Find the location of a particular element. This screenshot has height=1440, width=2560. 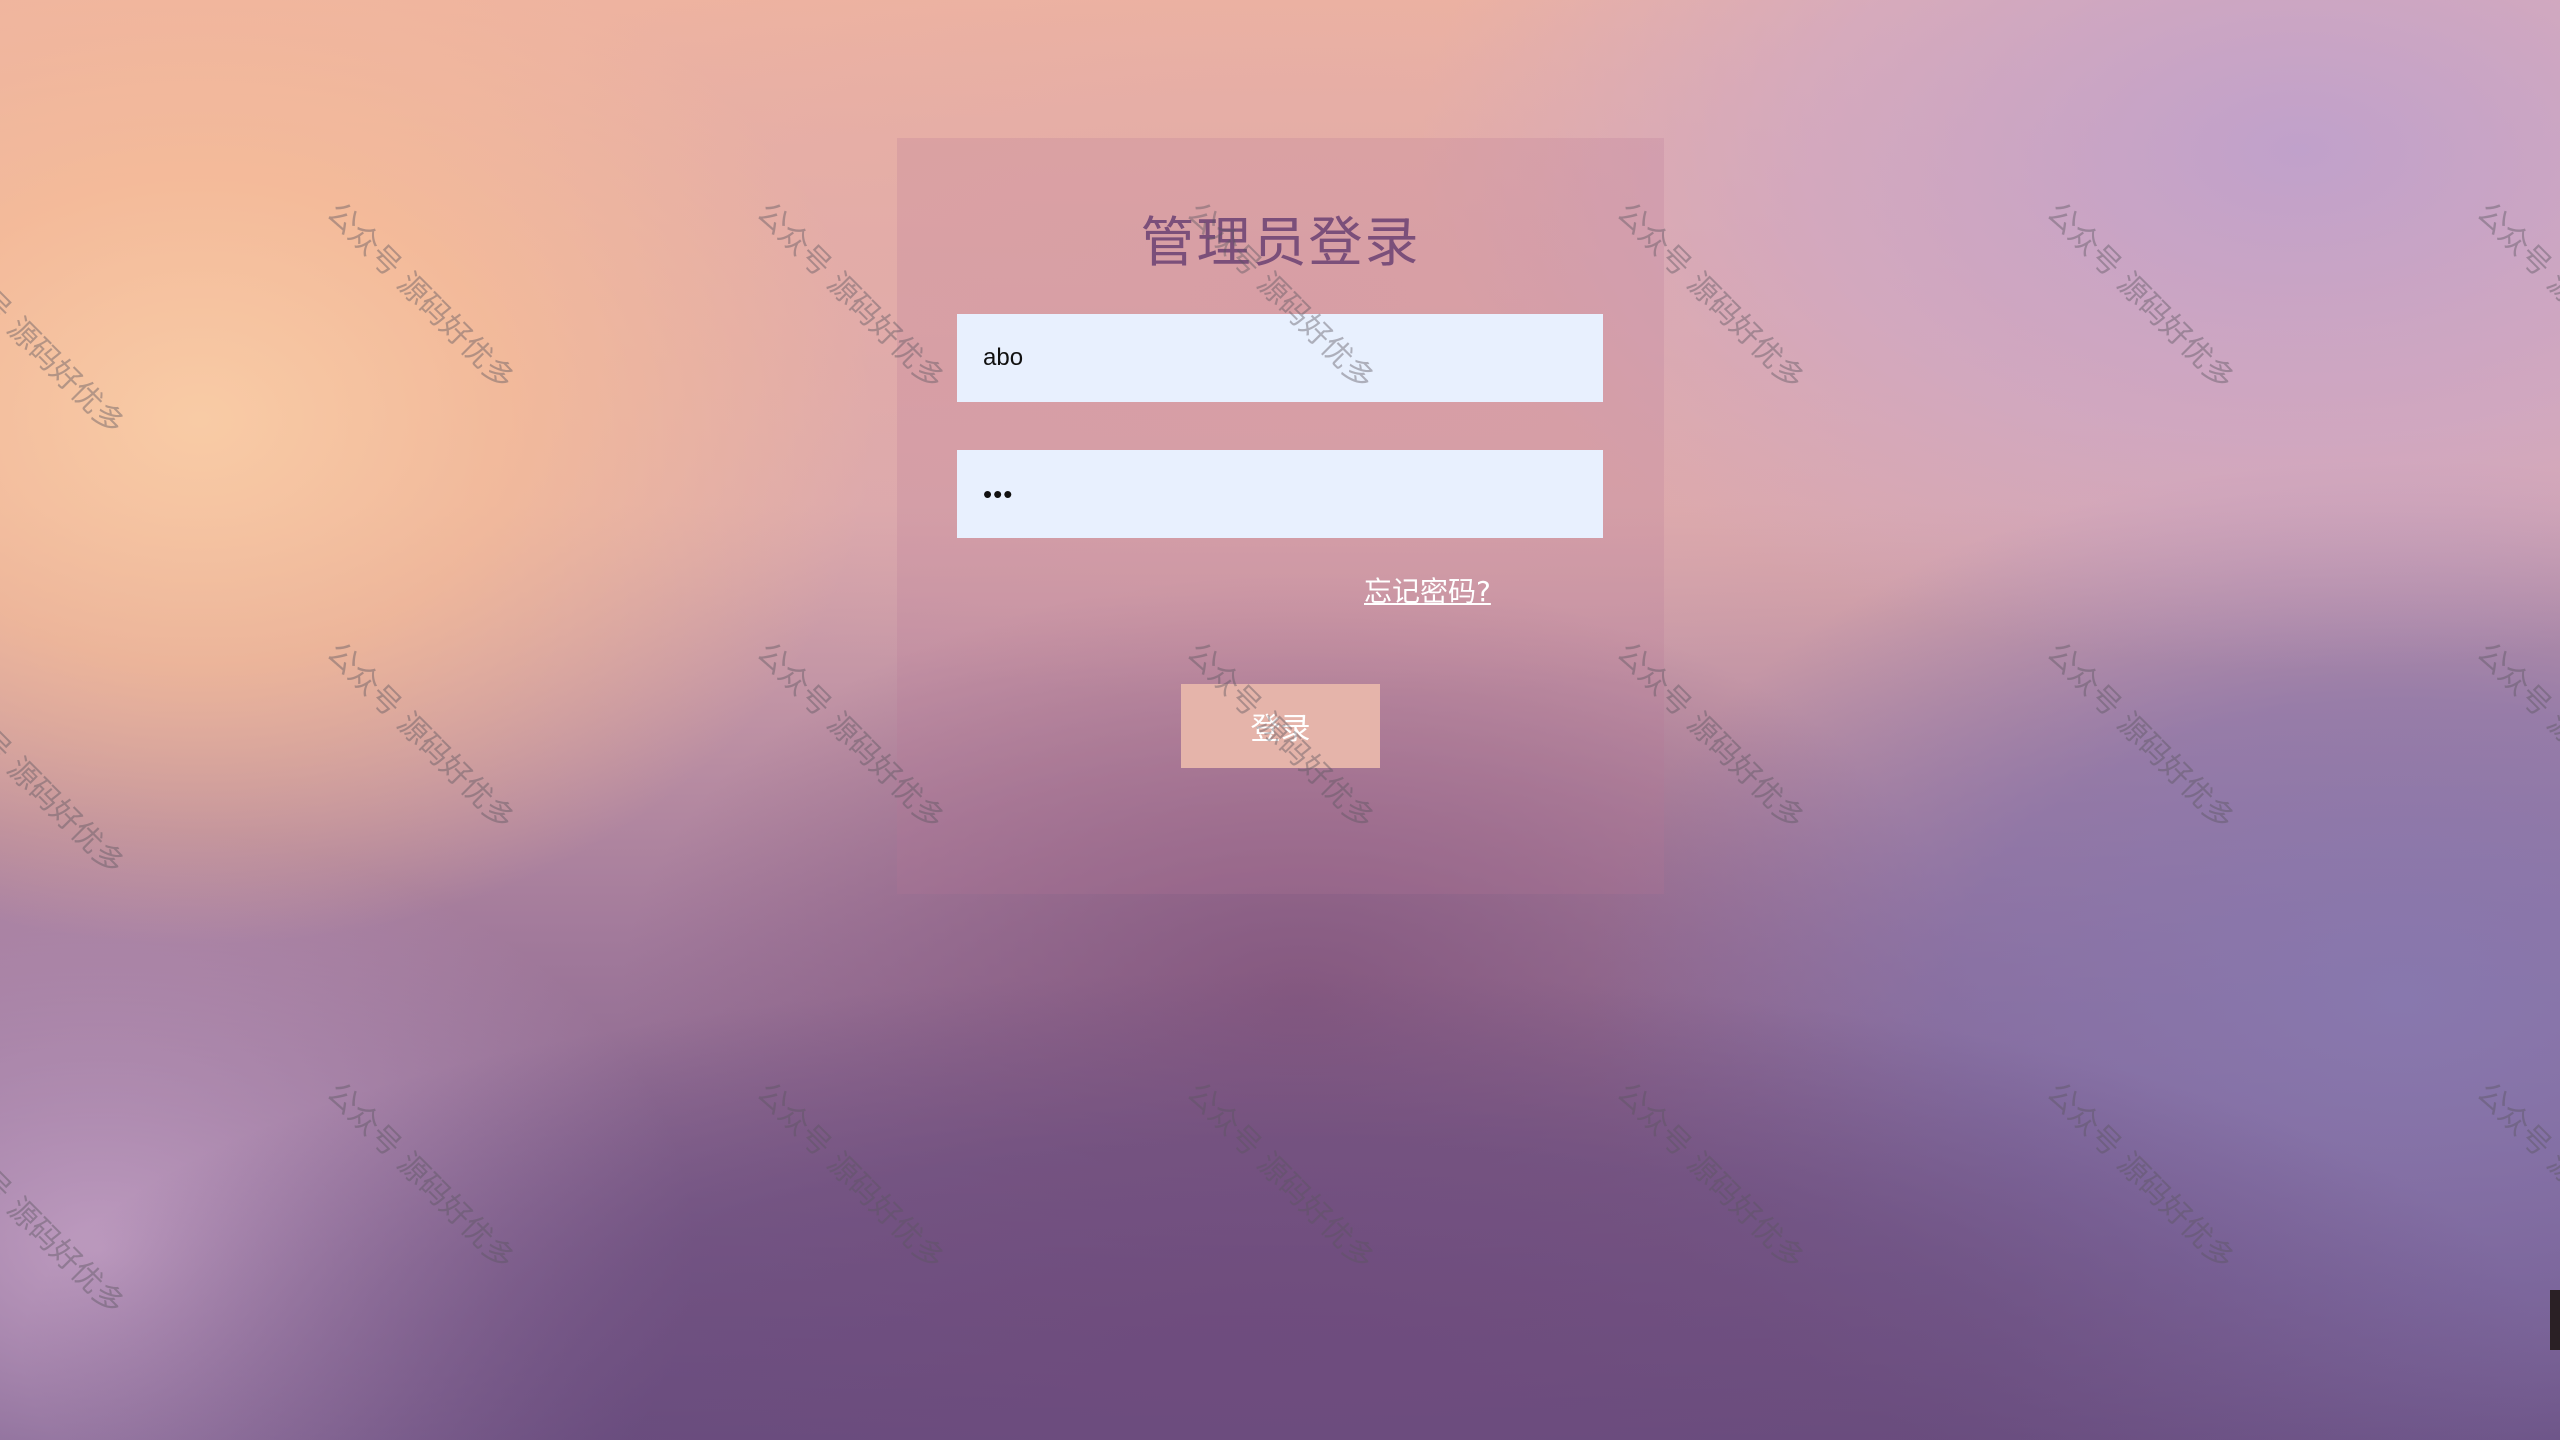

forgot-password-link: 忘记密码? is located at coordinates (1427, 590).